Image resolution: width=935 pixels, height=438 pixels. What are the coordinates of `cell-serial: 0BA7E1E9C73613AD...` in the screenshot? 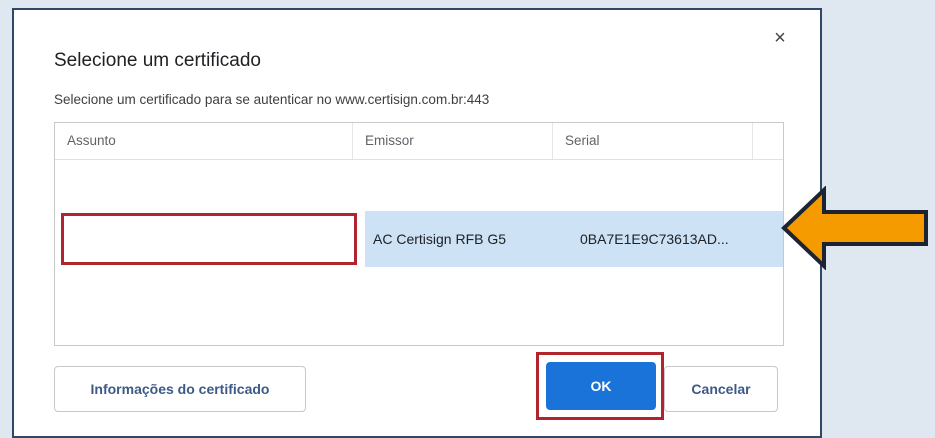 It's located at (654, 239).